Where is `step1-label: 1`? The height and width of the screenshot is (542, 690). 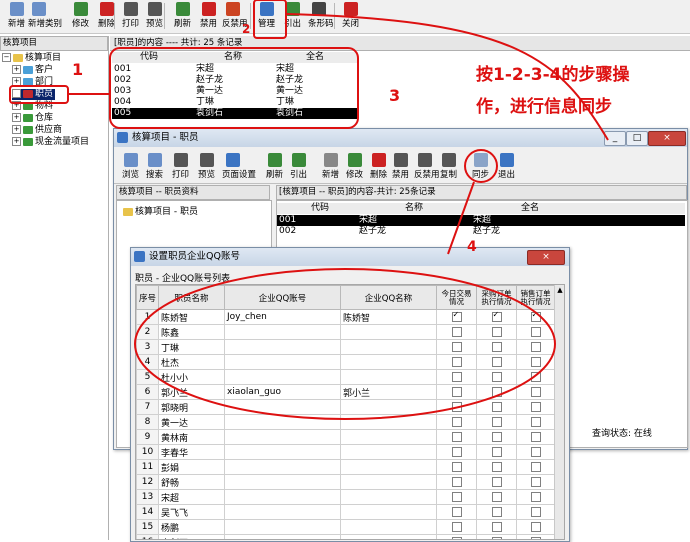
step1-label: 1 is located at coordinates (78, 69).